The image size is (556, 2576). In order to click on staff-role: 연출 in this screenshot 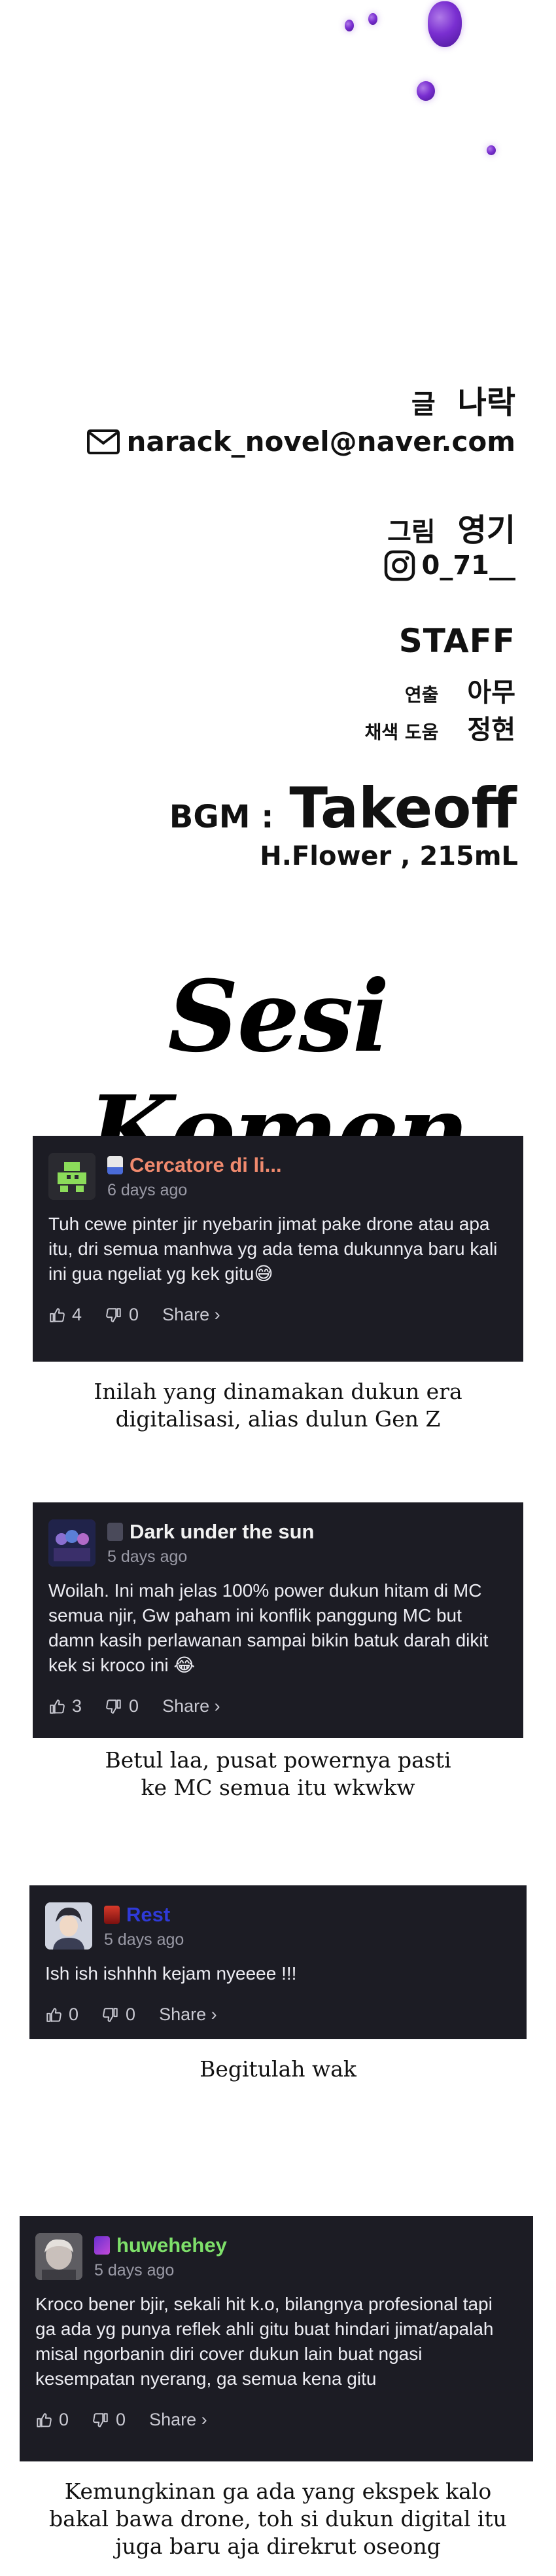, I will do `click(422, 695)`.